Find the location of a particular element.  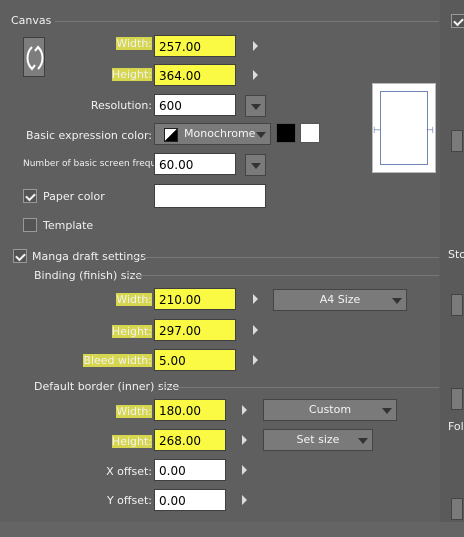

canvas-section-label: Canvas is located at coordinates (31, 20).